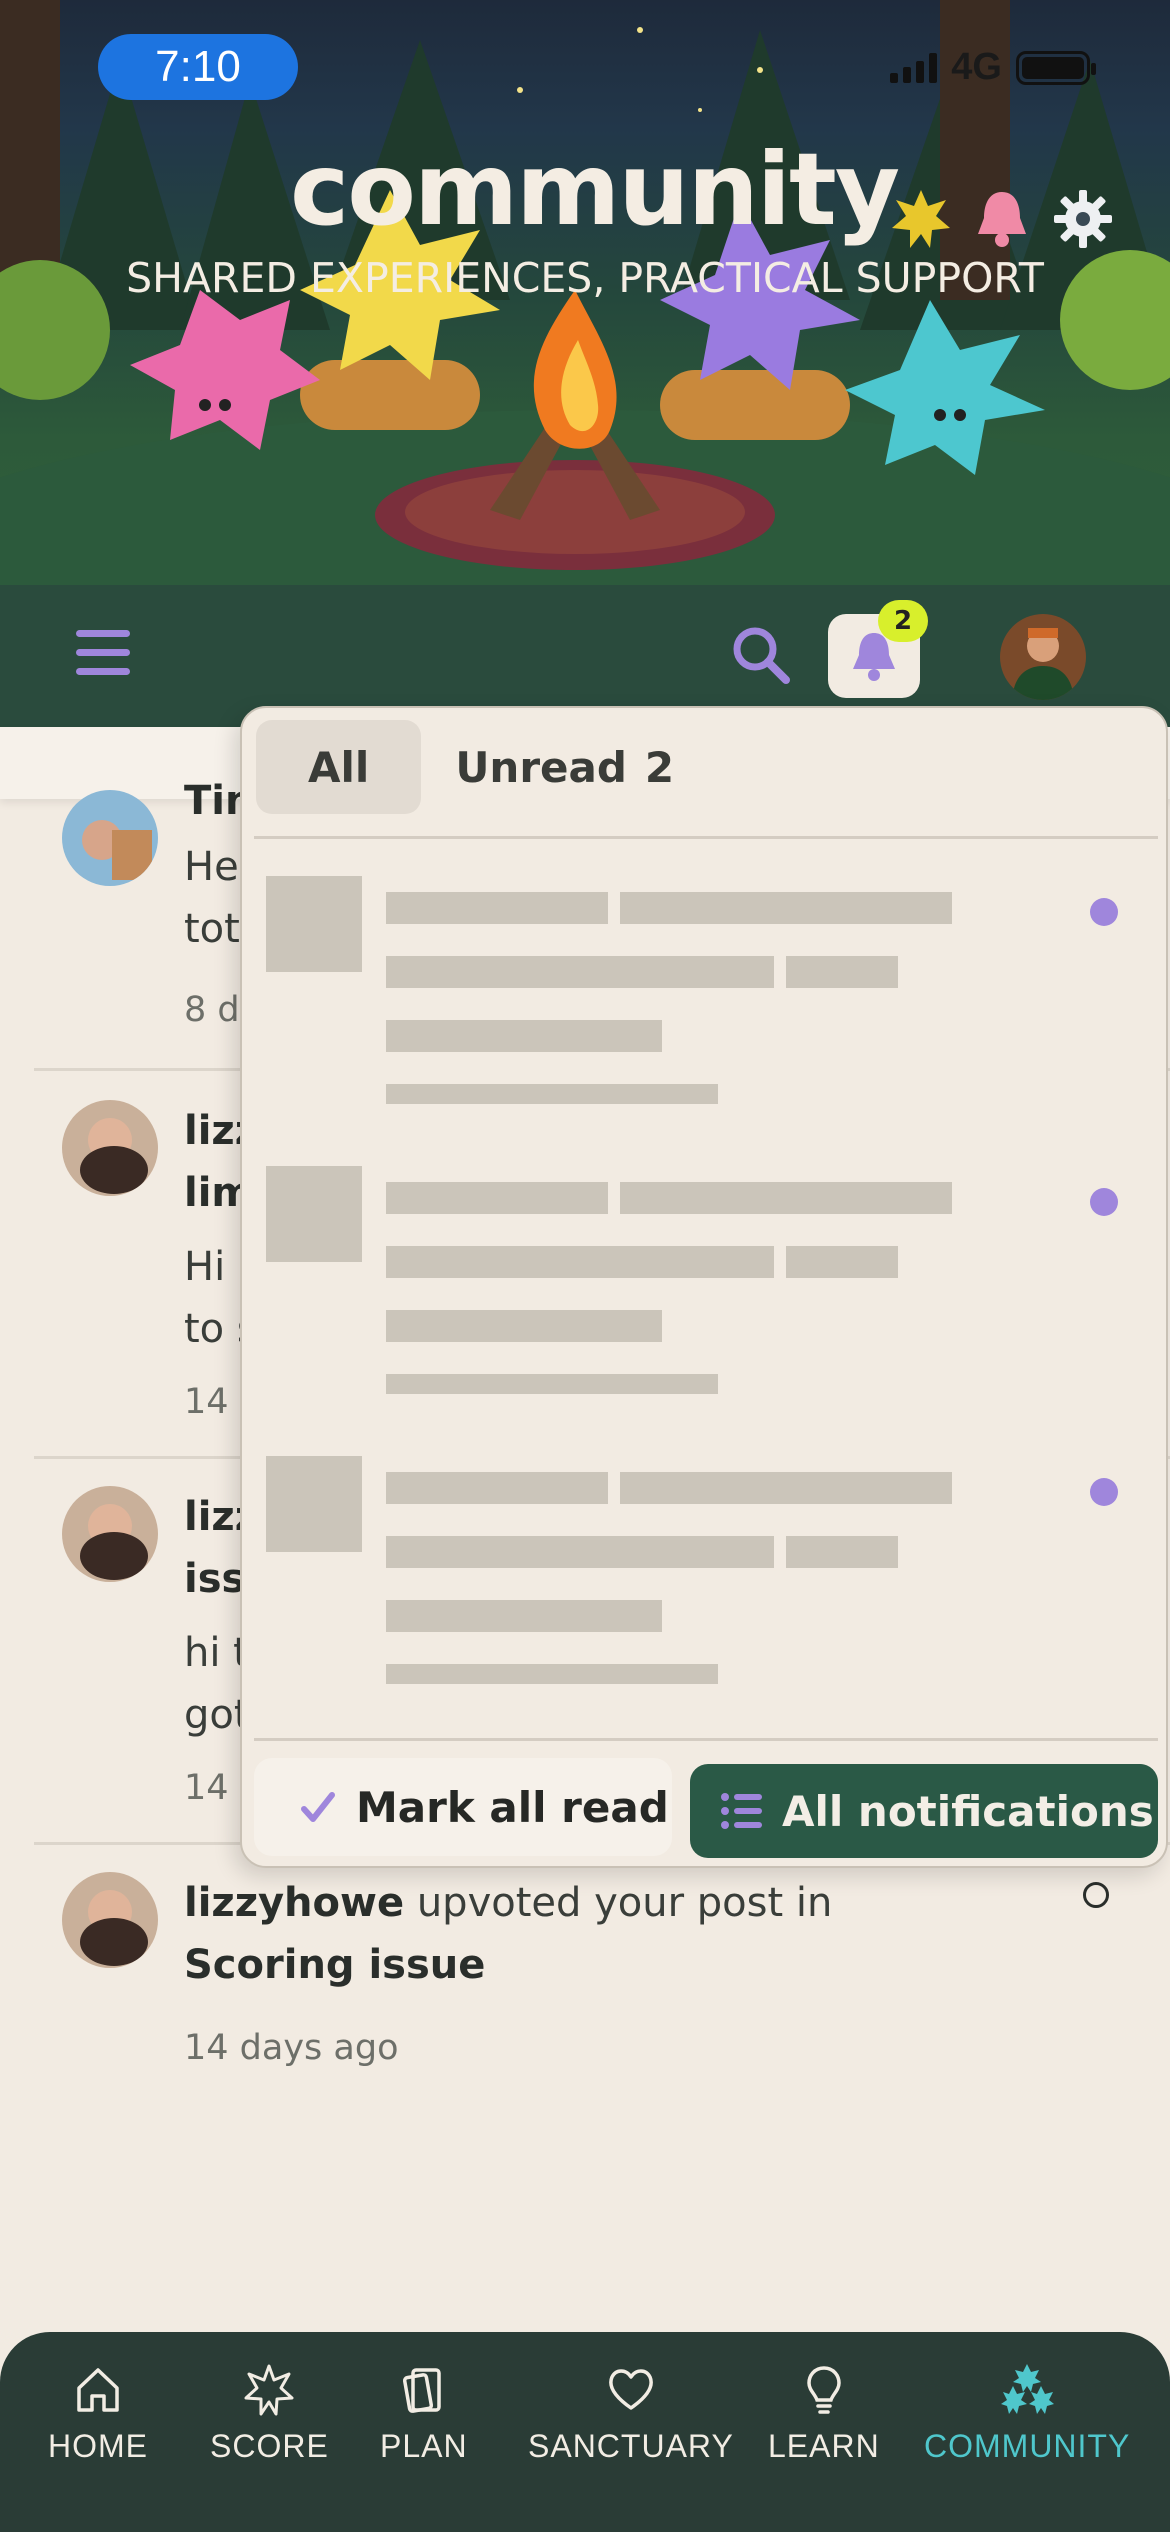 The width and height of the screenshot is (1170, 2532). I want to click on status-indicators: 4G, so click(993, 67).